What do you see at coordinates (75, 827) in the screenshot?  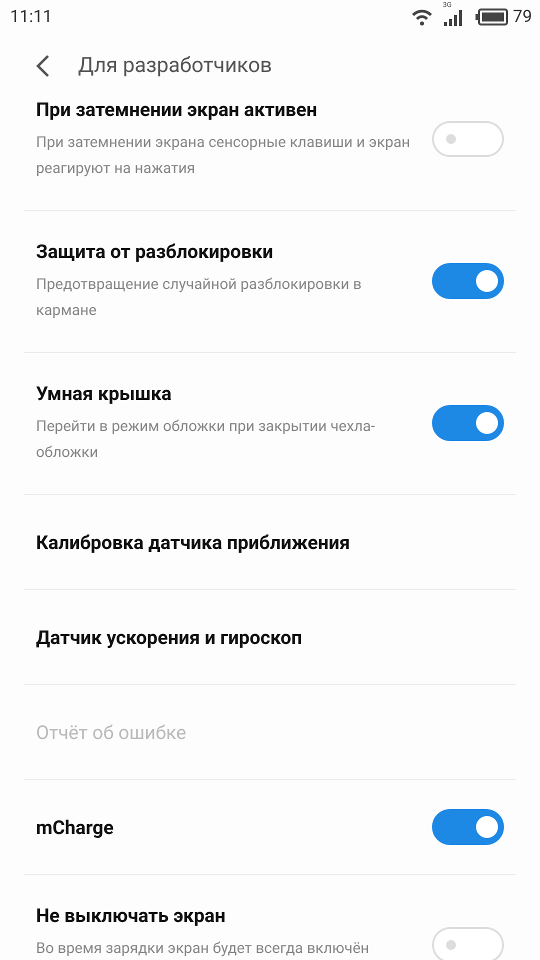 I see `setting-title: mCharge` at bounding box center [75, 827].